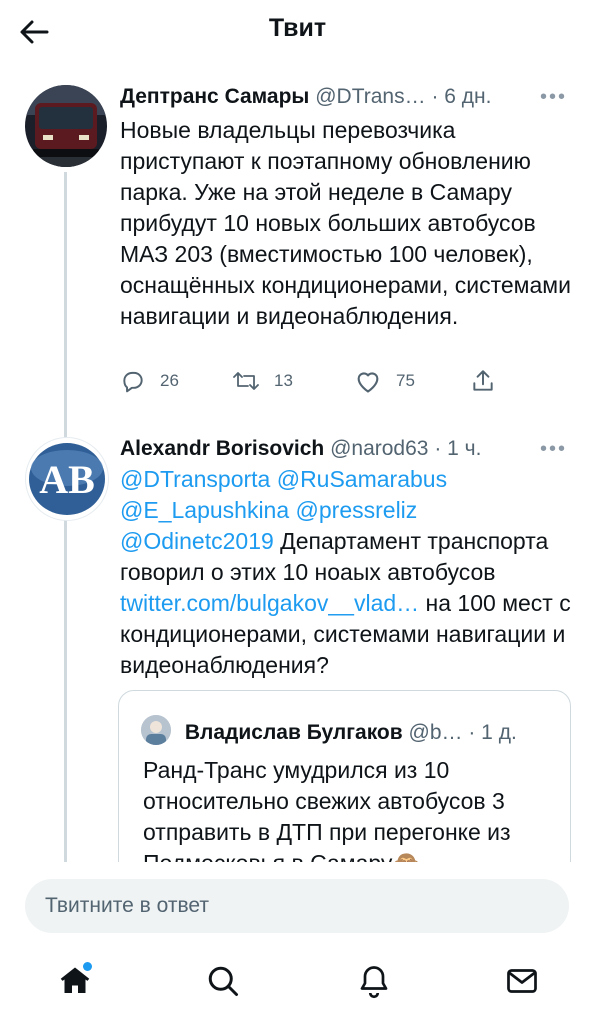 The height and width of the screenshot is (1023, 595). I want to click on tab-messages, so click(522, 981).